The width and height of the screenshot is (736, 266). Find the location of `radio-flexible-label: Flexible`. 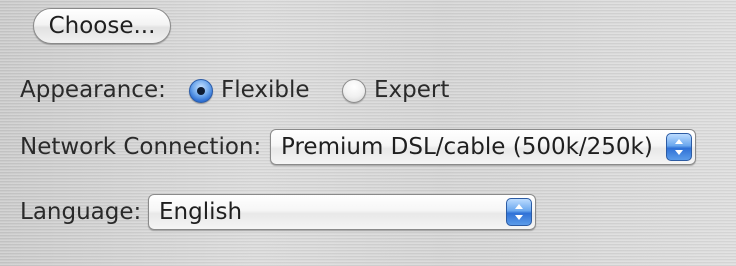

radio-flexible-label: Flexible is located at coordinates (265, 90).